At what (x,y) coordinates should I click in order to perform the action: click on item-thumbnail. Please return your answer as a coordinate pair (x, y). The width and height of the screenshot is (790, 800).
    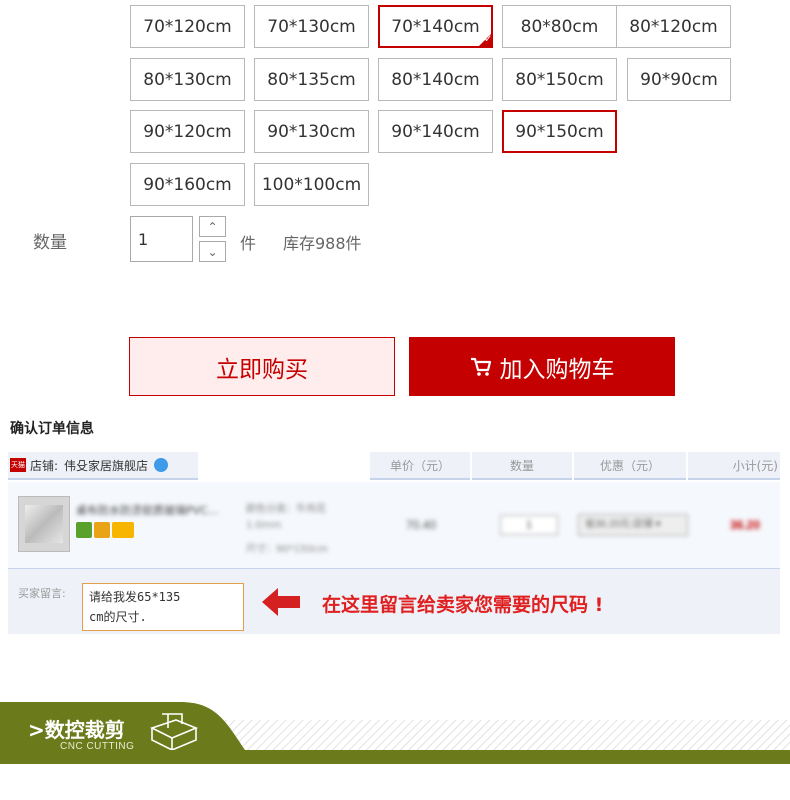
    Looking at the image, I should click on (44, 524).